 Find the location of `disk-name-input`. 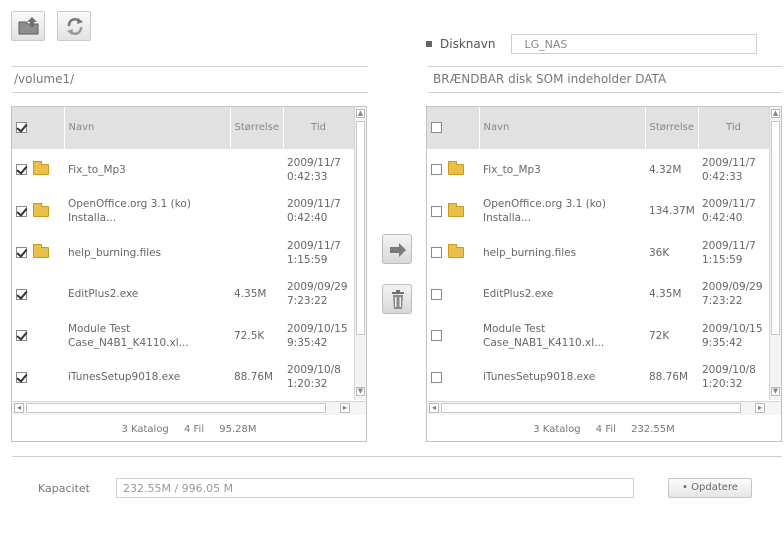

disk-name-input is located at coordinates (634, 44).